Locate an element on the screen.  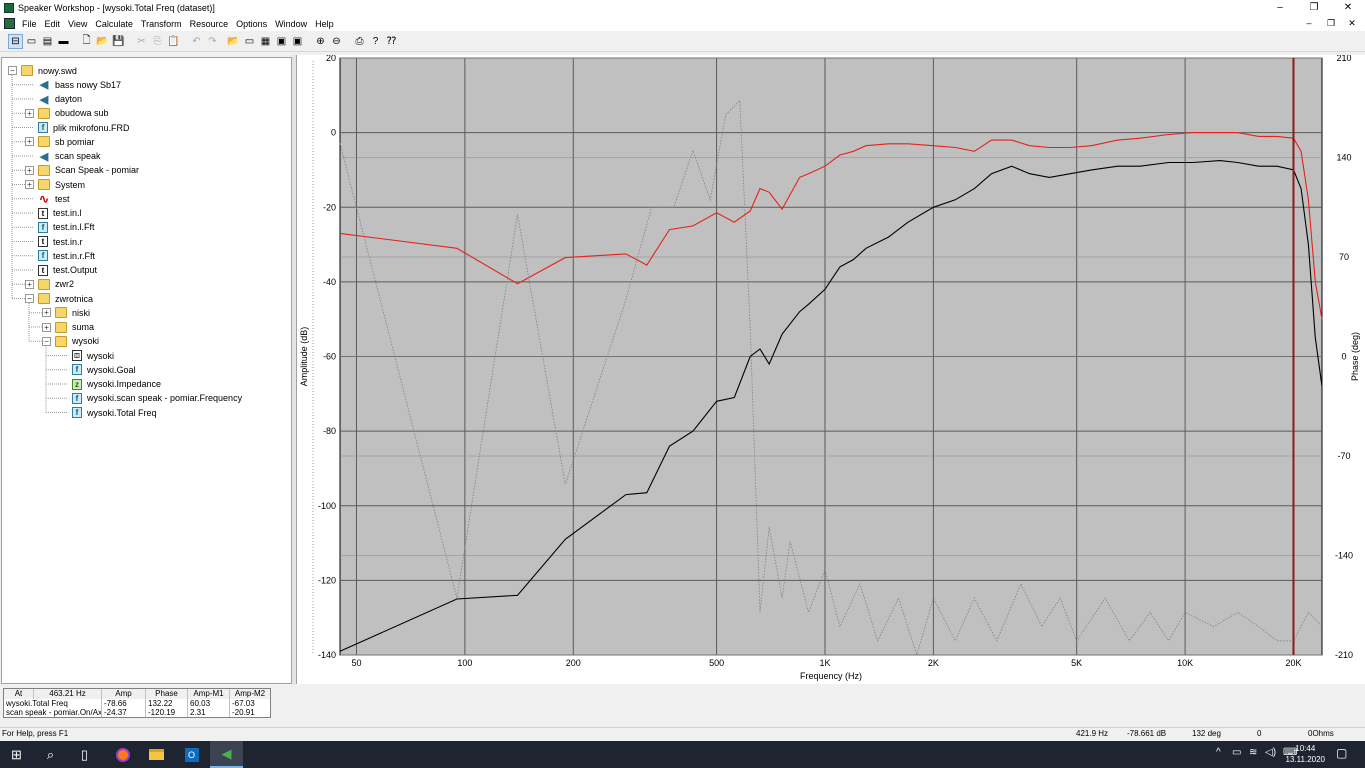
menu-file: File is located at coordinates (29, 24).